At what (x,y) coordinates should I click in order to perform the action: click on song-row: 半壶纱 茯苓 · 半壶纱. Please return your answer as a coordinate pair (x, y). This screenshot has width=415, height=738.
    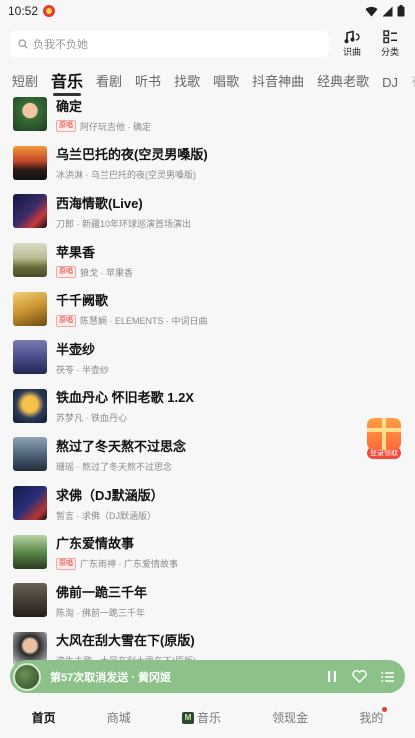
    Looking at the image, I should click on (207, 357).